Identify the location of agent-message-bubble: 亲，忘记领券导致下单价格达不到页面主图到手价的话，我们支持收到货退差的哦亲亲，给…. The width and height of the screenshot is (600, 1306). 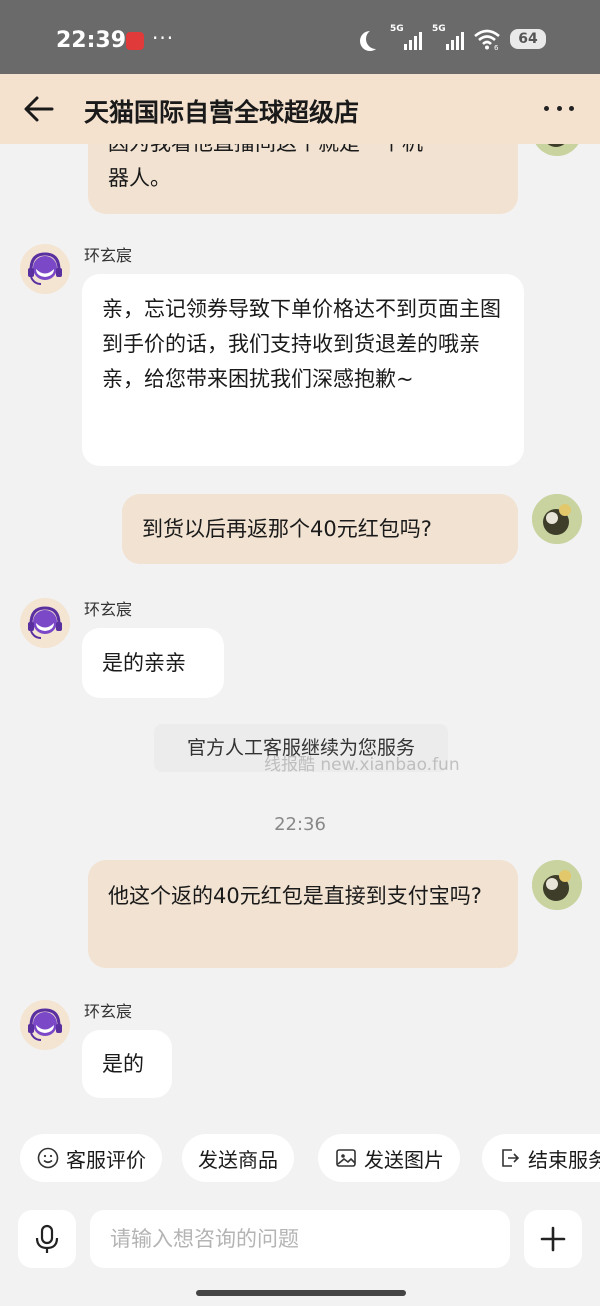
(303, 370).